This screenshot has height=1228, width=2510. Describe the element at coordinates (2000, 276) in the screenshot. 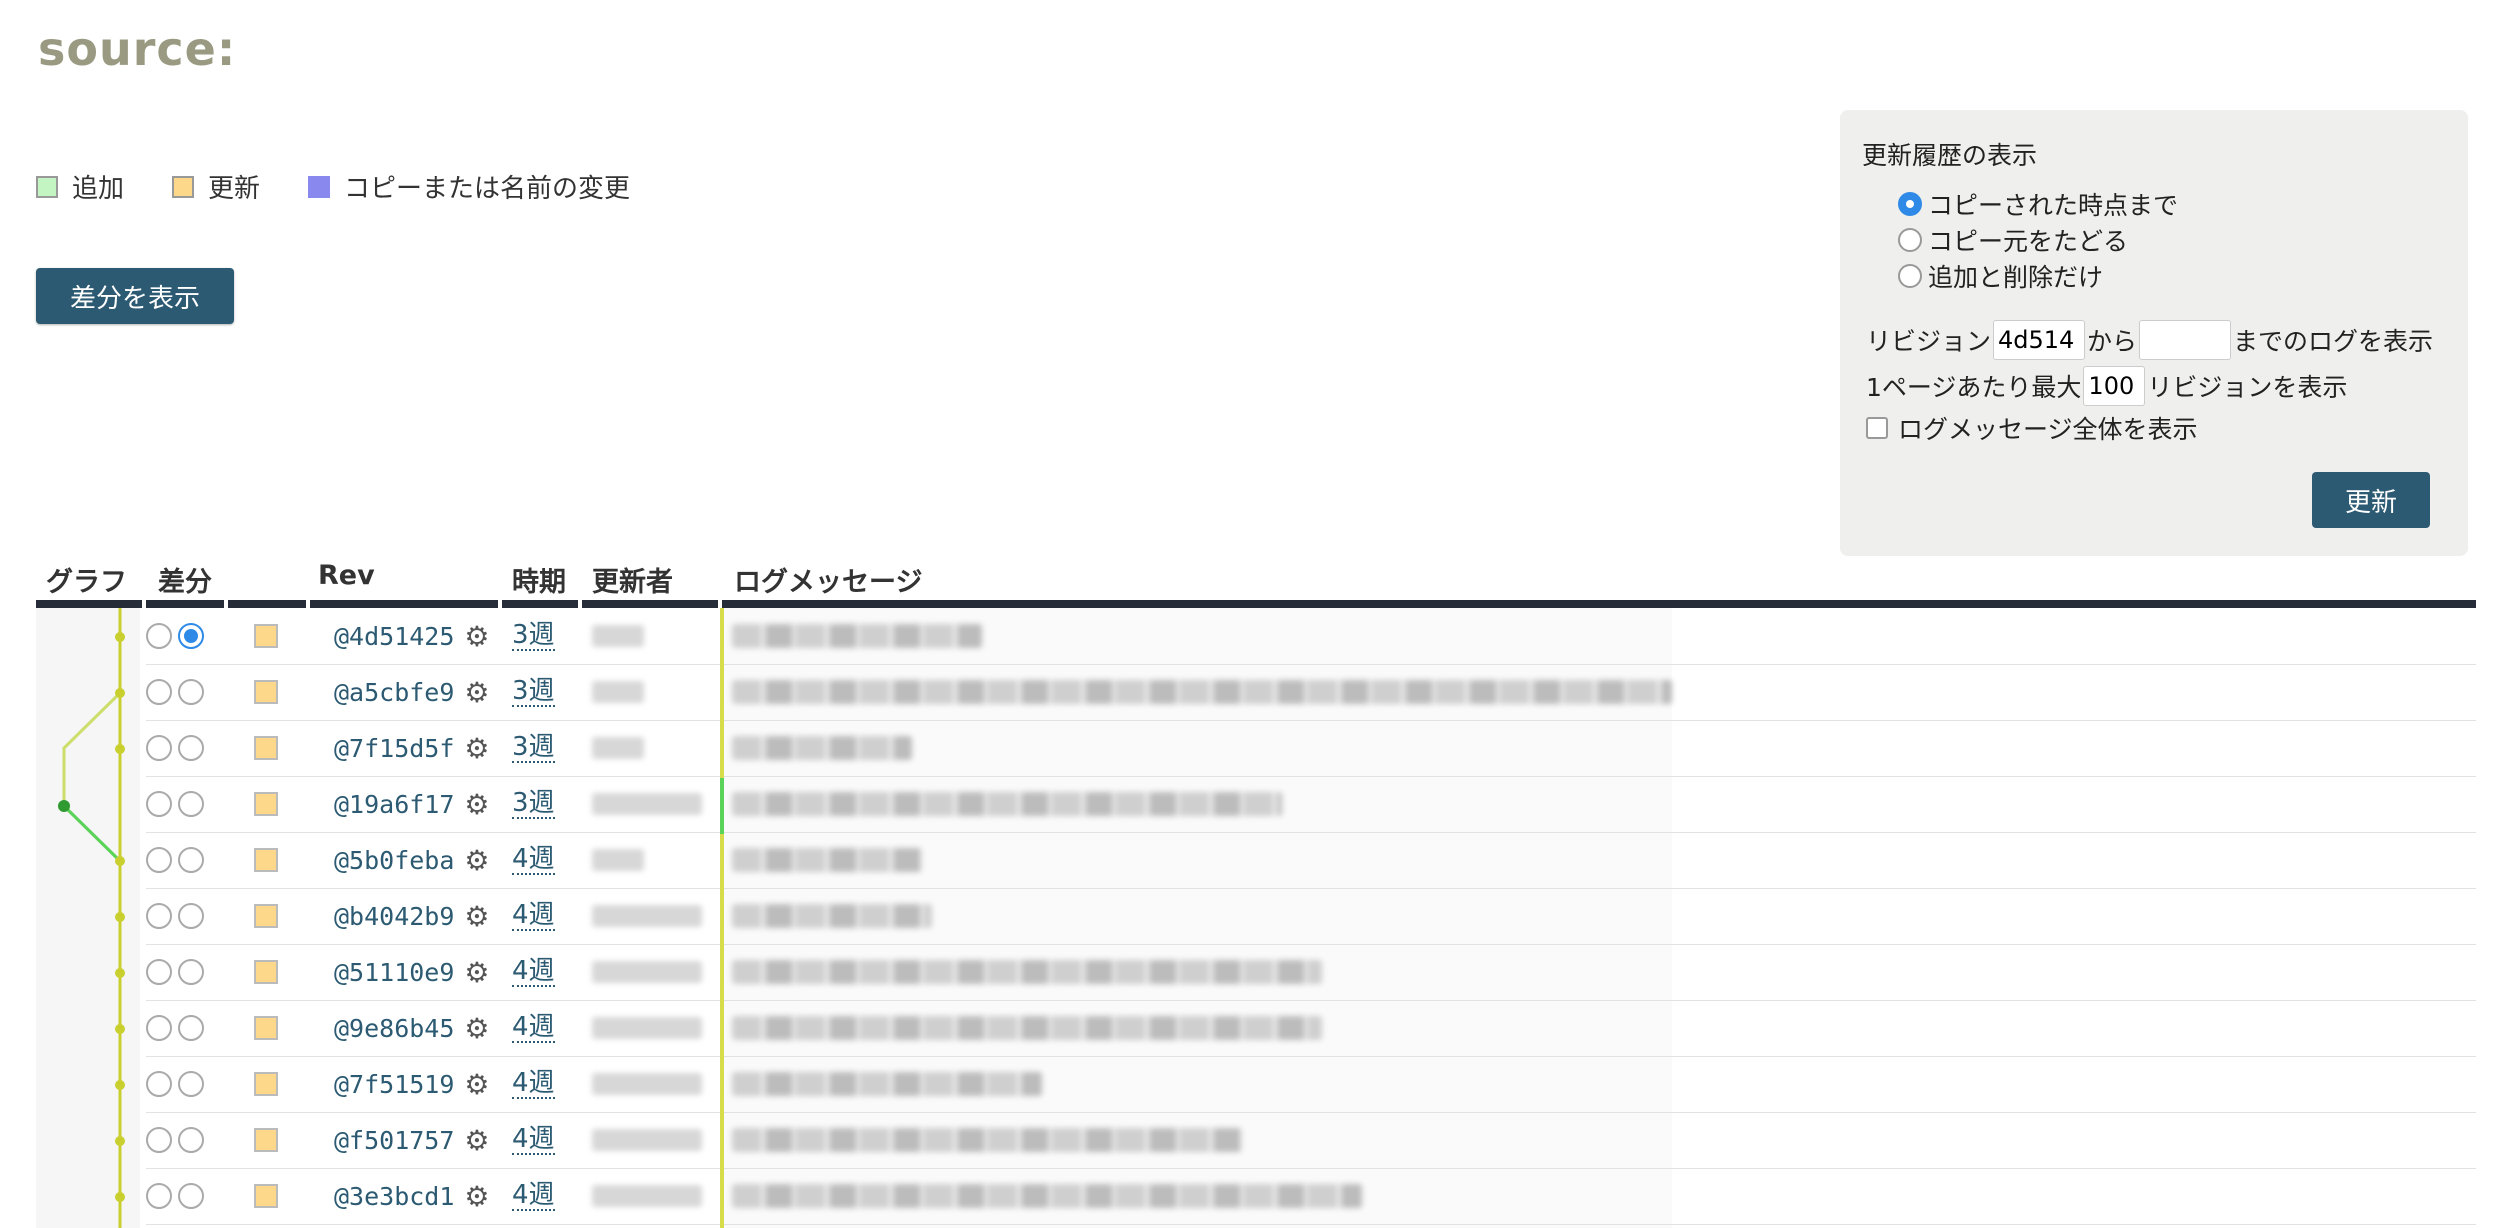

I see `option-add-delete-only: 追加と削除だけ` at that location.